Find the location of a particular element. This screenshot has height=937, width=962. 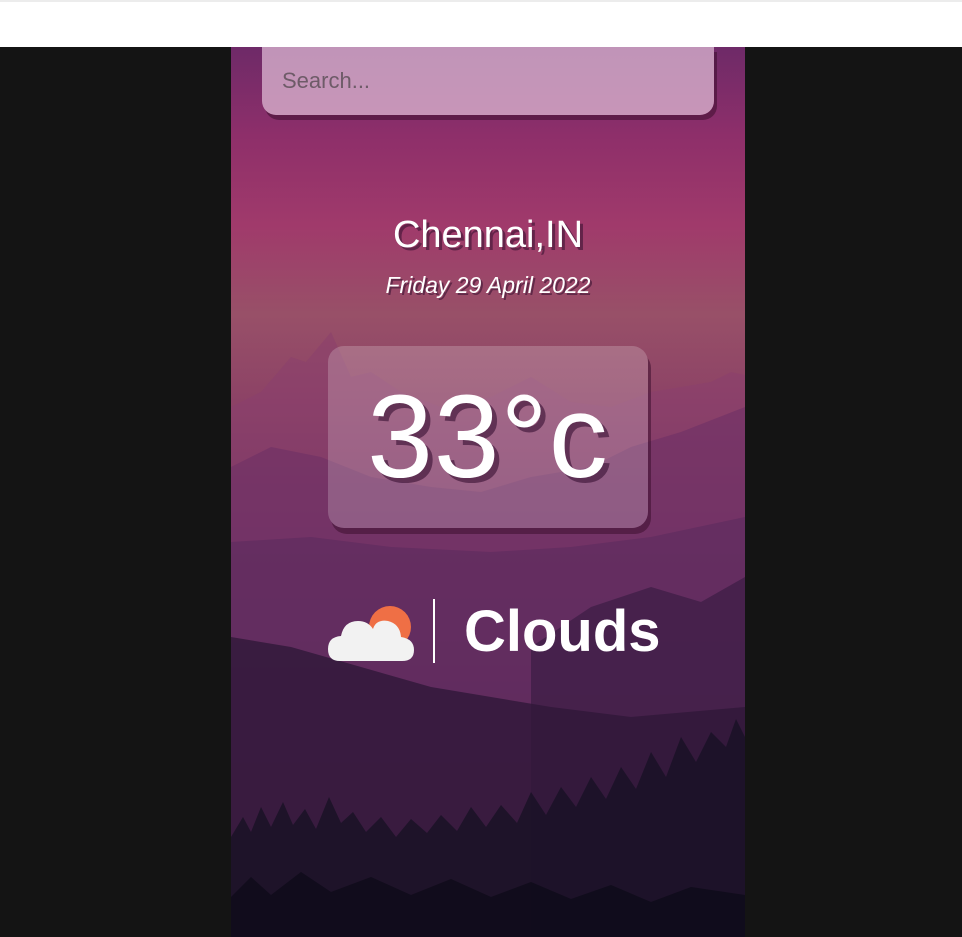

browser-top-bar is located at coordinates (481, 23).